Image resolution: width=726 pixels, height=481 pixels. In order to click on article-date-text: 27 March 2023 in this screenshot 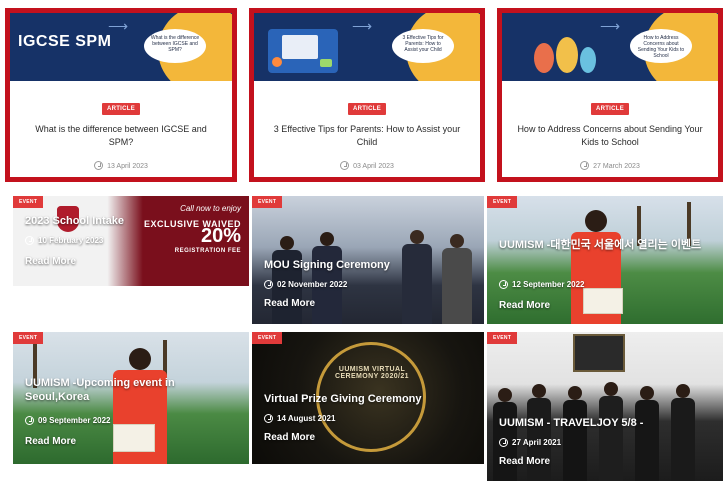, I will do `click(616, 166)`.